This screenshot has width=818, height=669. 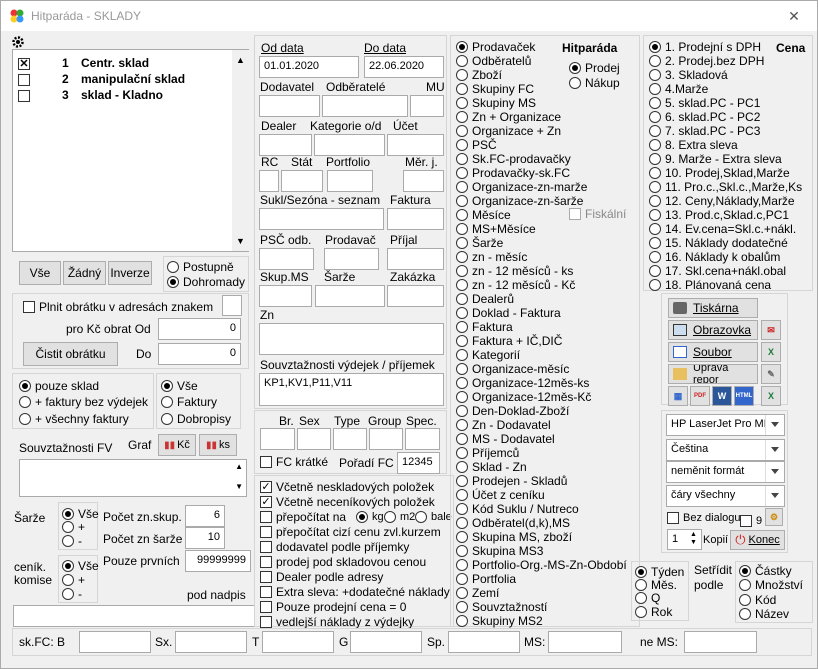 I want to click on option-checkbox-8: Extra sleva: +dodatečné náklady, so click(x=355, y=592).